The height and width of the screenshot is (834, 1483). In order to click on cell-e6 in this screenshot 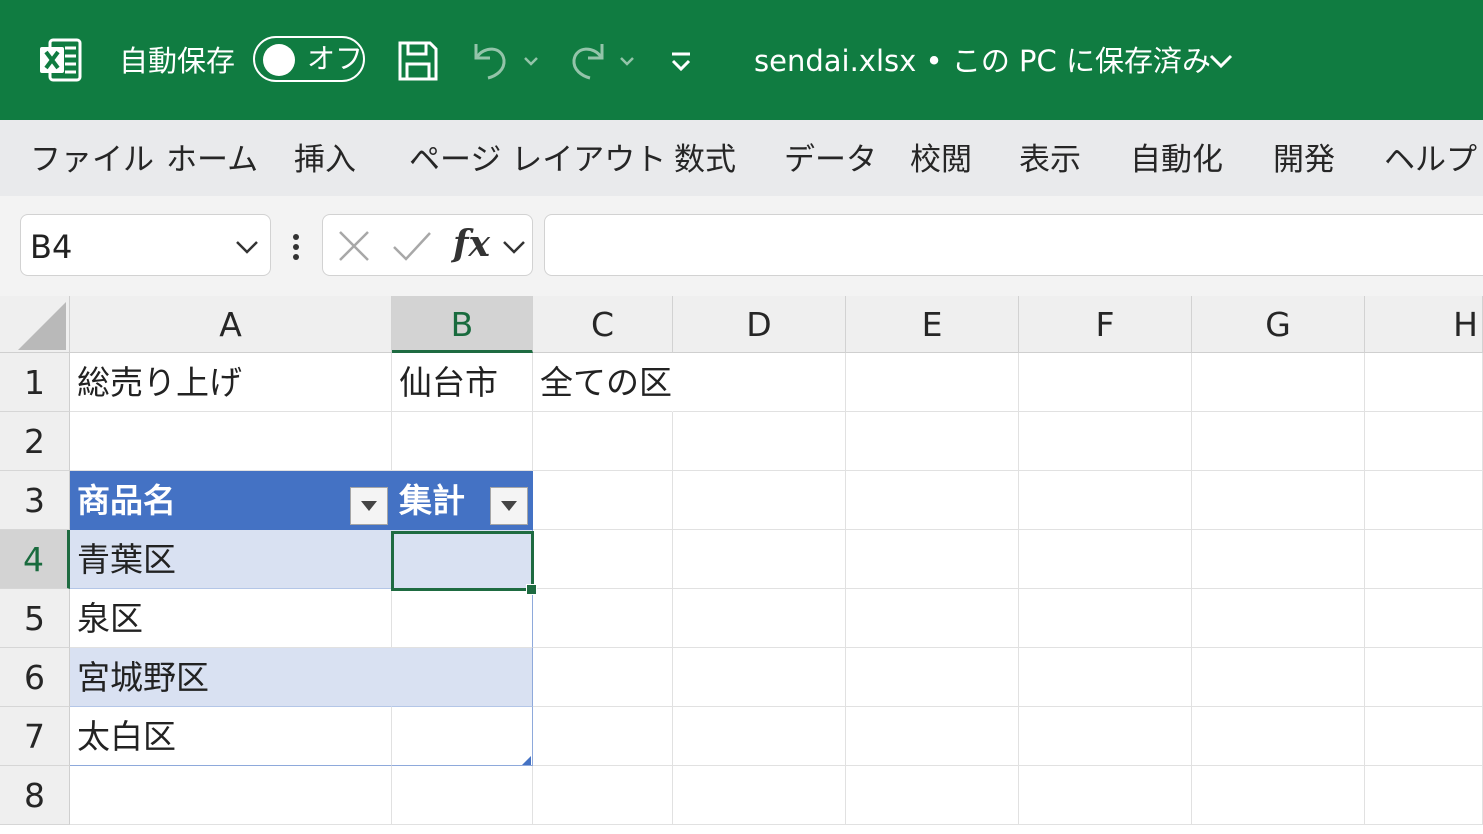, I will do `click(932, 677)`.